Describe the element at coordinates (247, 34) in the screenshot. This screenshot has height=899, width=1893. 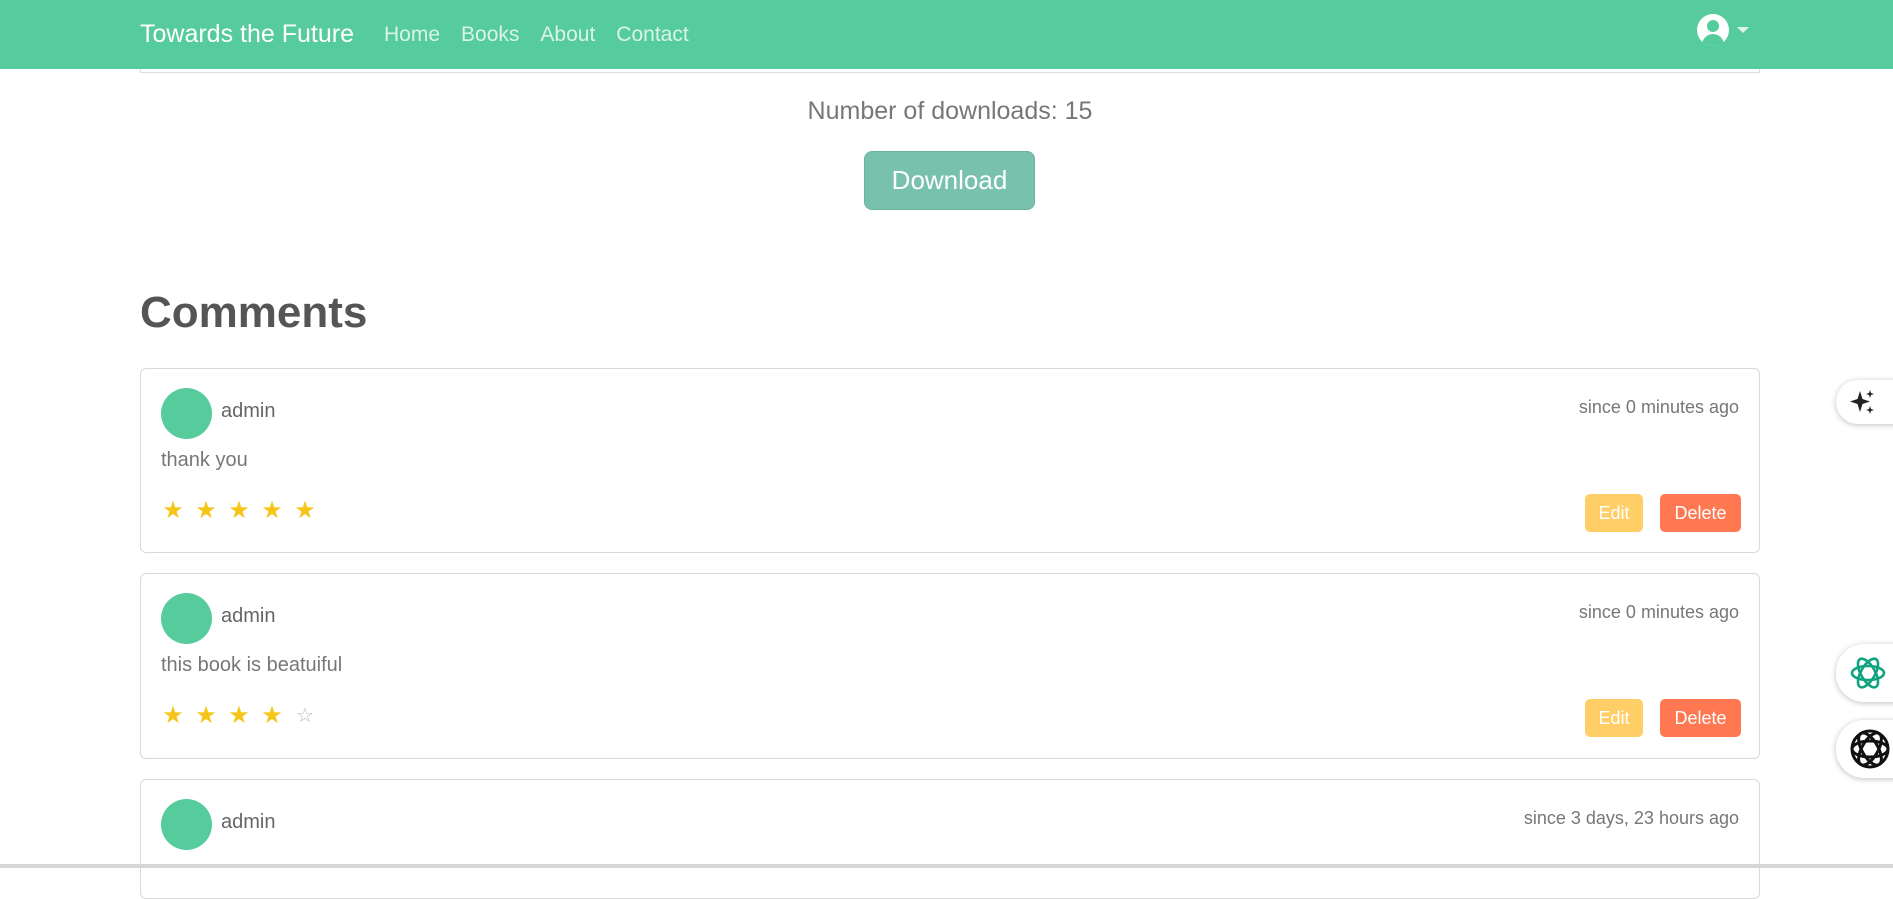
I see `brand-link: Towards the Future` at that location.